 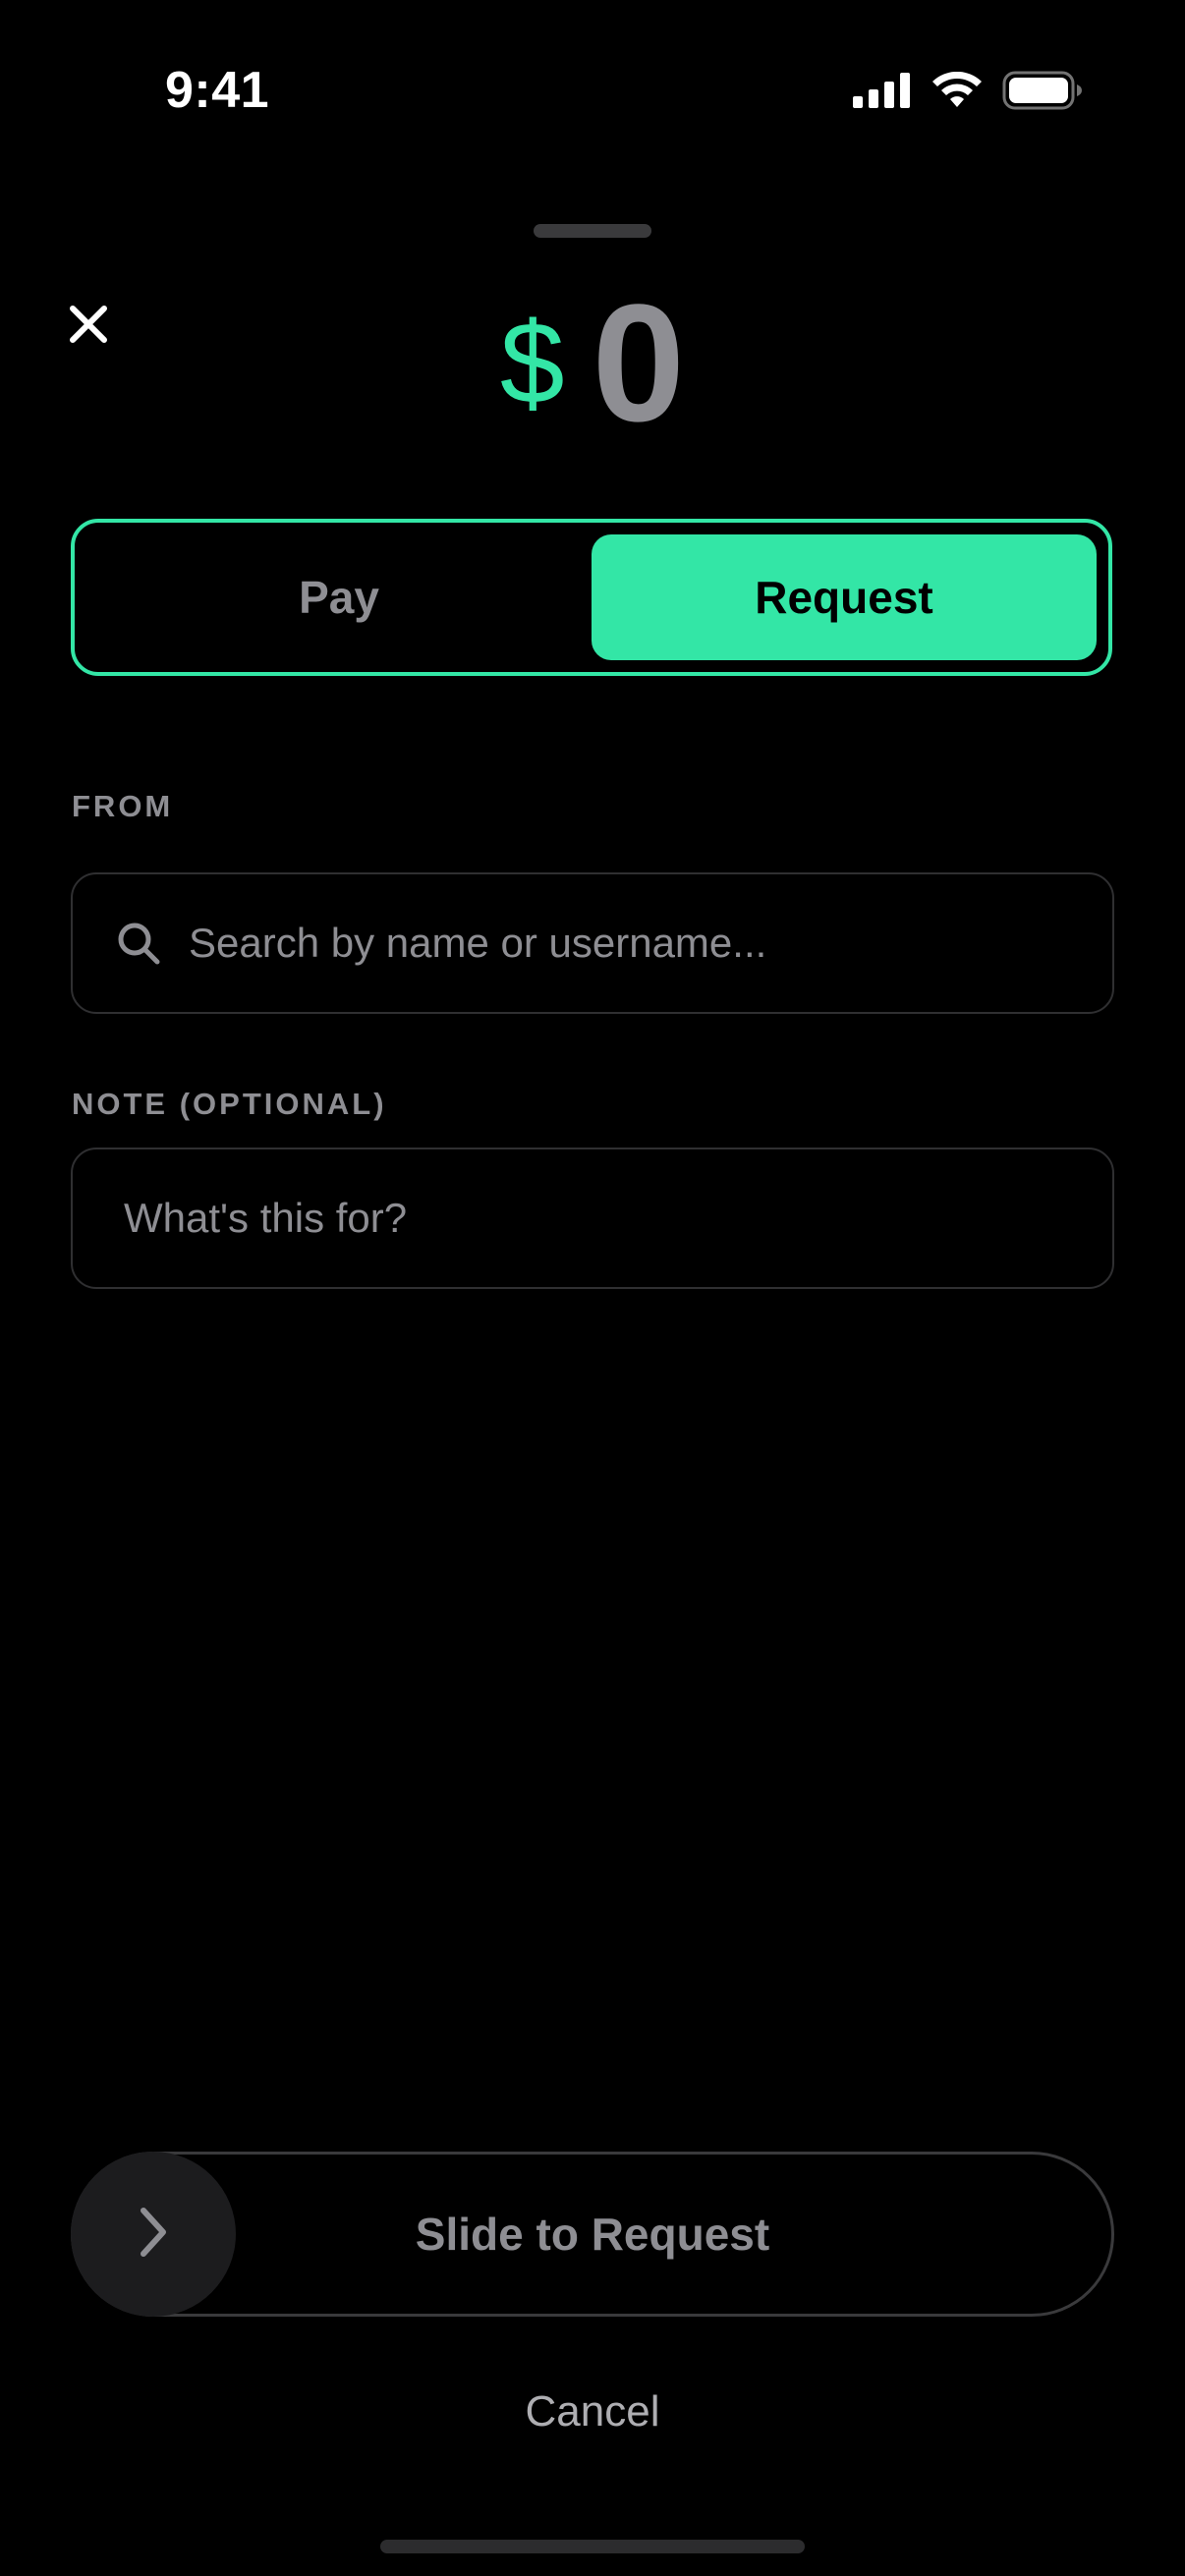 I want to click on search-input, so click(x=650, y=943).